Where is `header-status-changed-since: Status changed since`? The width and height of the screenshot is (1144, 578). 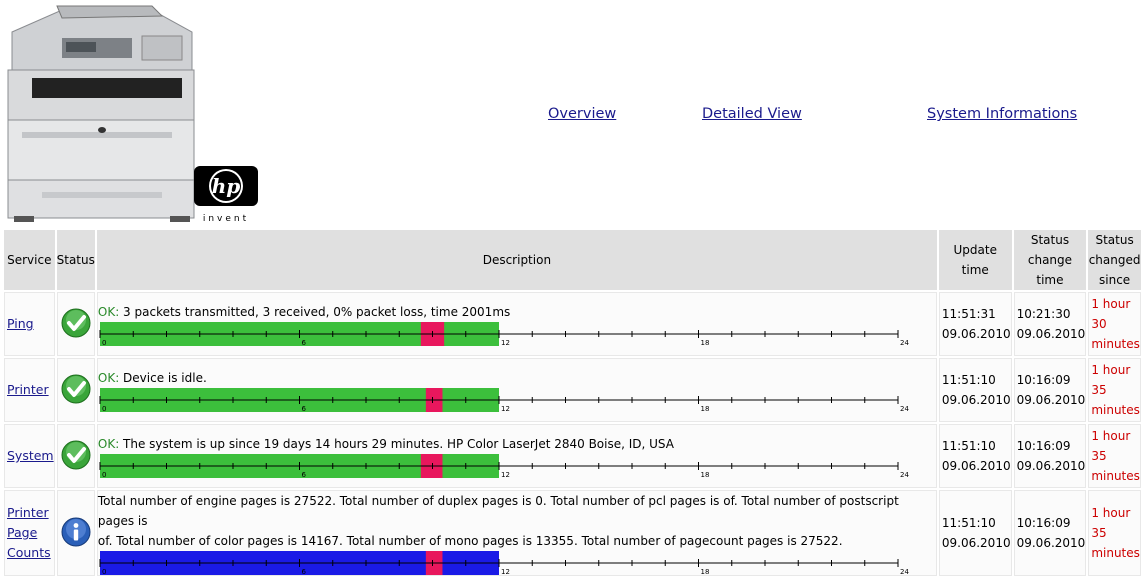
header-status-changed-since: Status changed since is located at coordinates (1114, 260).